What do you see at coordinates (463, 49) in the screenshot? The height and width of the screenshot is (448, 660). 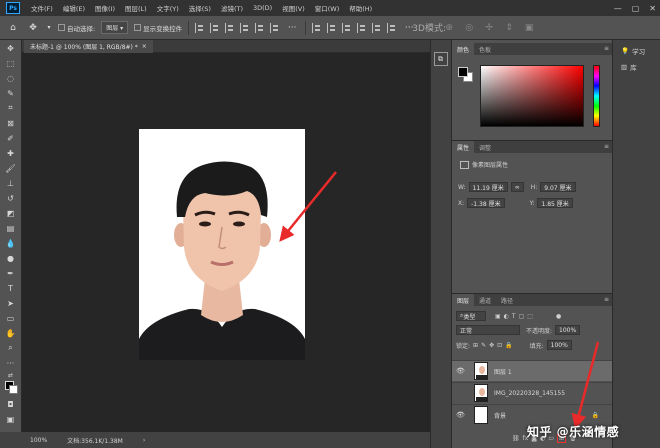 I see `tab-color: 颜色` at bounding box center [463, 49].